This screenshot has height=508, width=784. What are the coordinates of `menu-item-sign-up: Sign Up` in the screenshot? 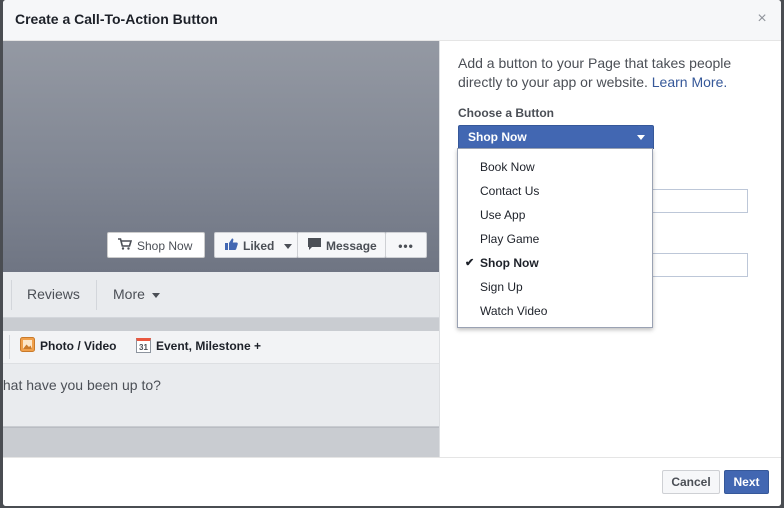 It's located at (555, 287).